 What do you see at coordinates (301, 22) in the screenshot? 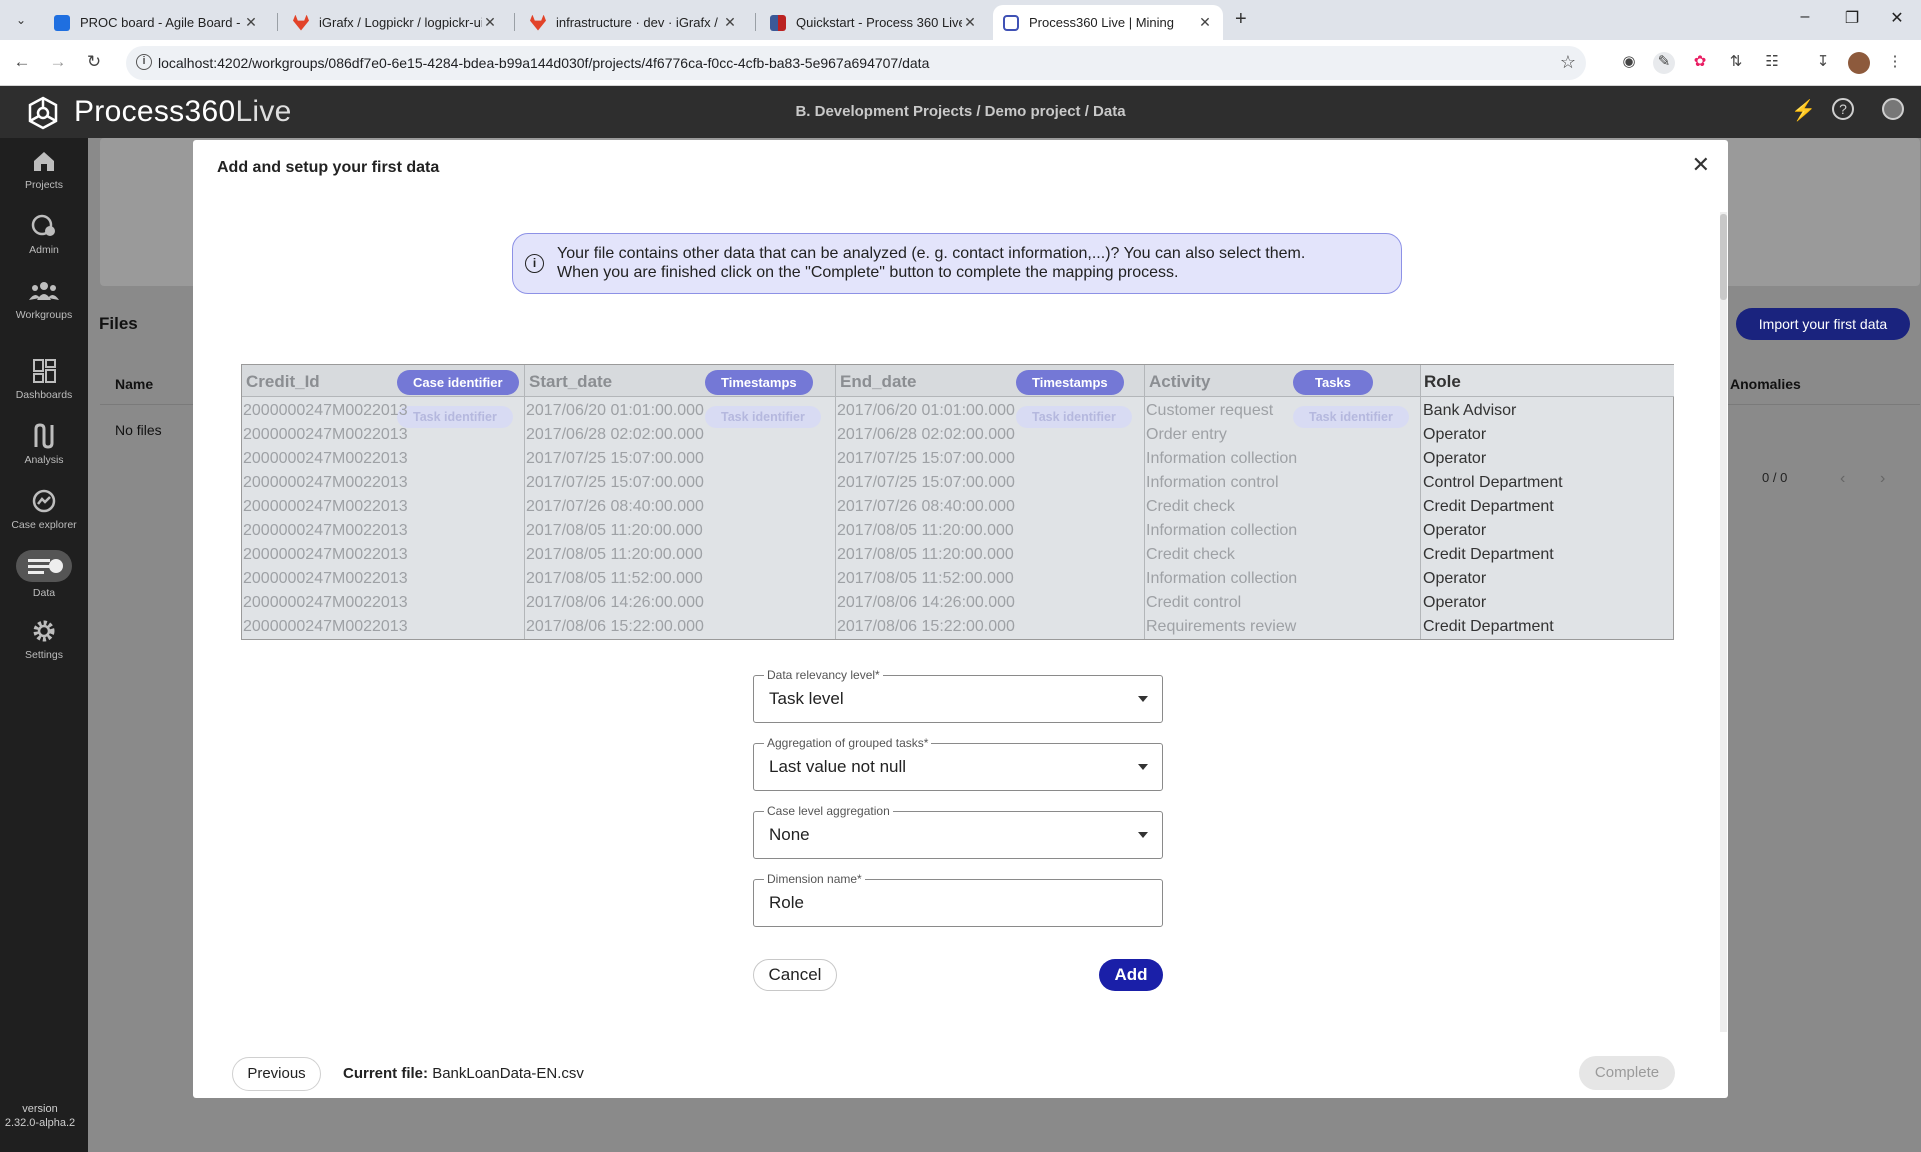
I see `gitlab-icon` at bounding box center [301, 22].